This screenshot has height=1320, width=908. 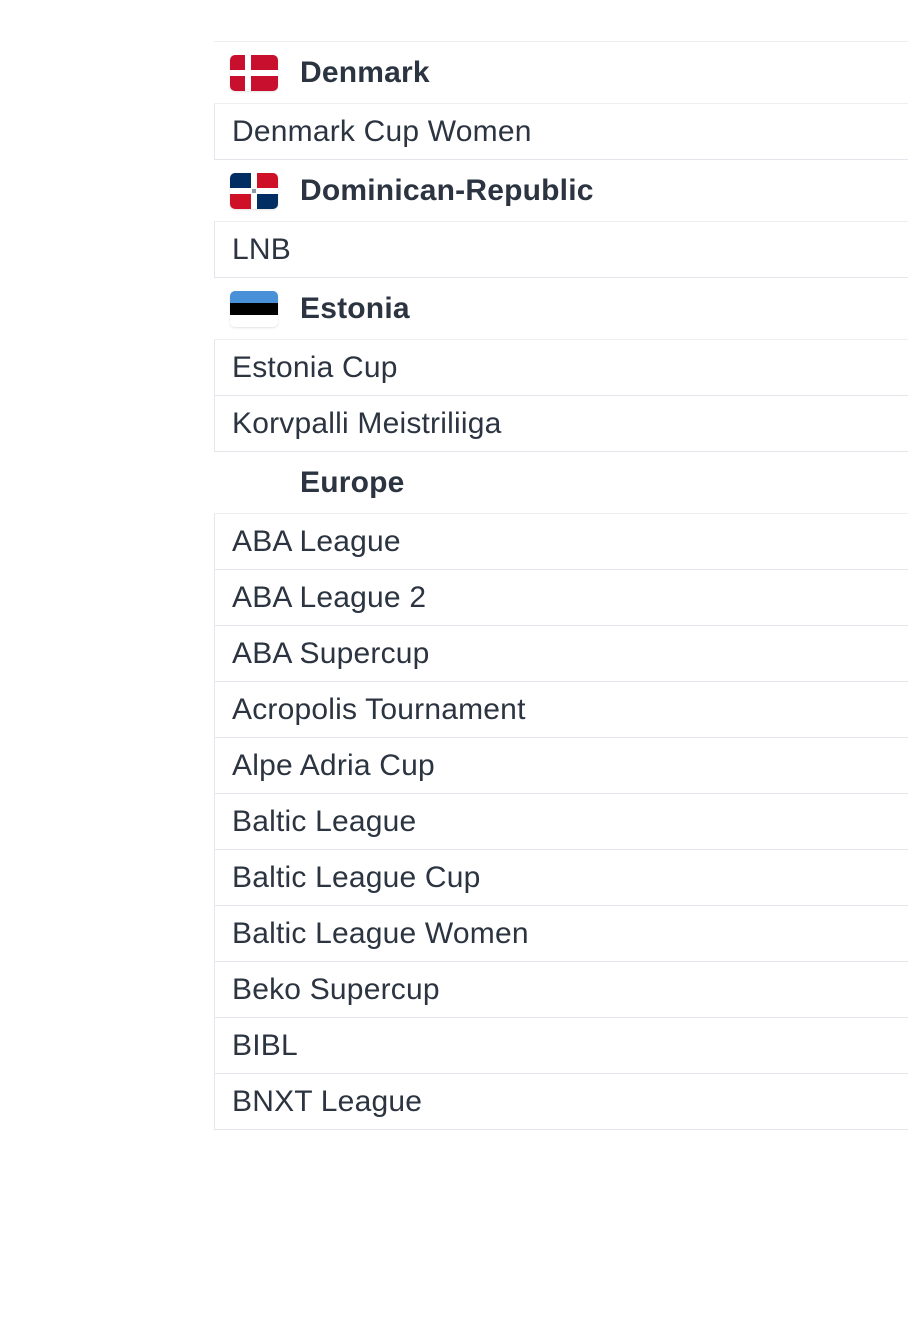 What do you see at coordinates (561, 368) in the screenshot?
I see `league-item: Estonia Cup` at bounding box center [561, 368].